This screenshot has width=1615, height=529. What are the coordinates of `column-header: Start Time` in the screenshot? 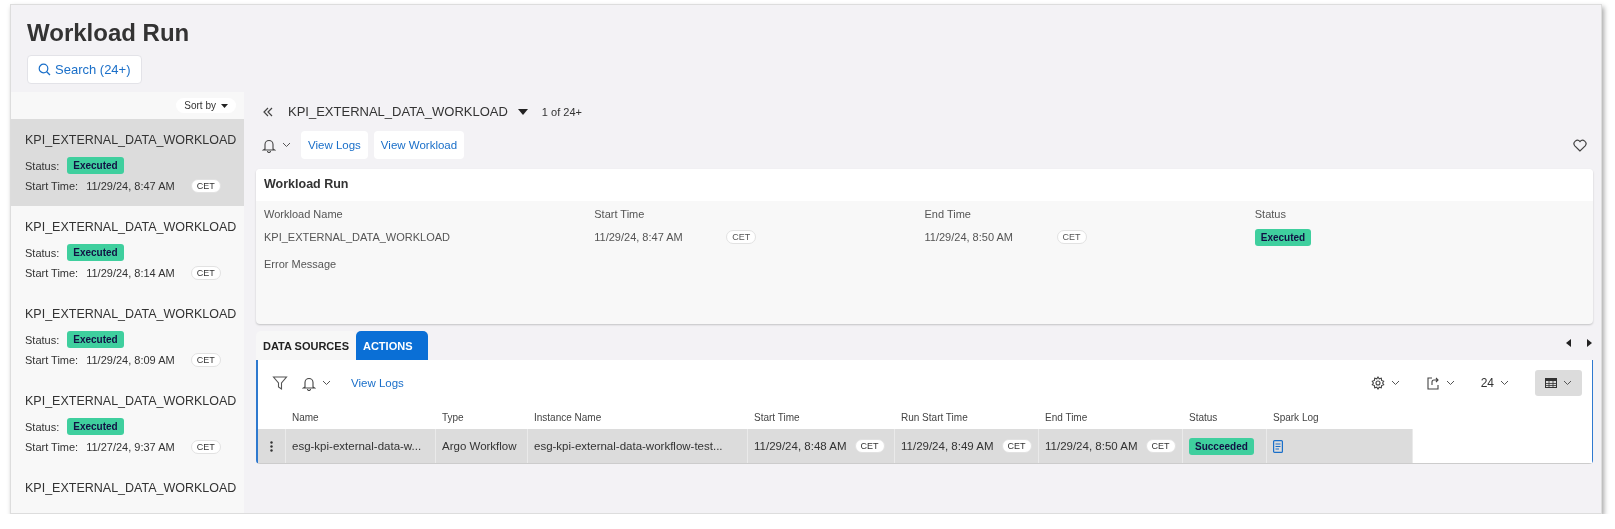 It's located at (777, 417).